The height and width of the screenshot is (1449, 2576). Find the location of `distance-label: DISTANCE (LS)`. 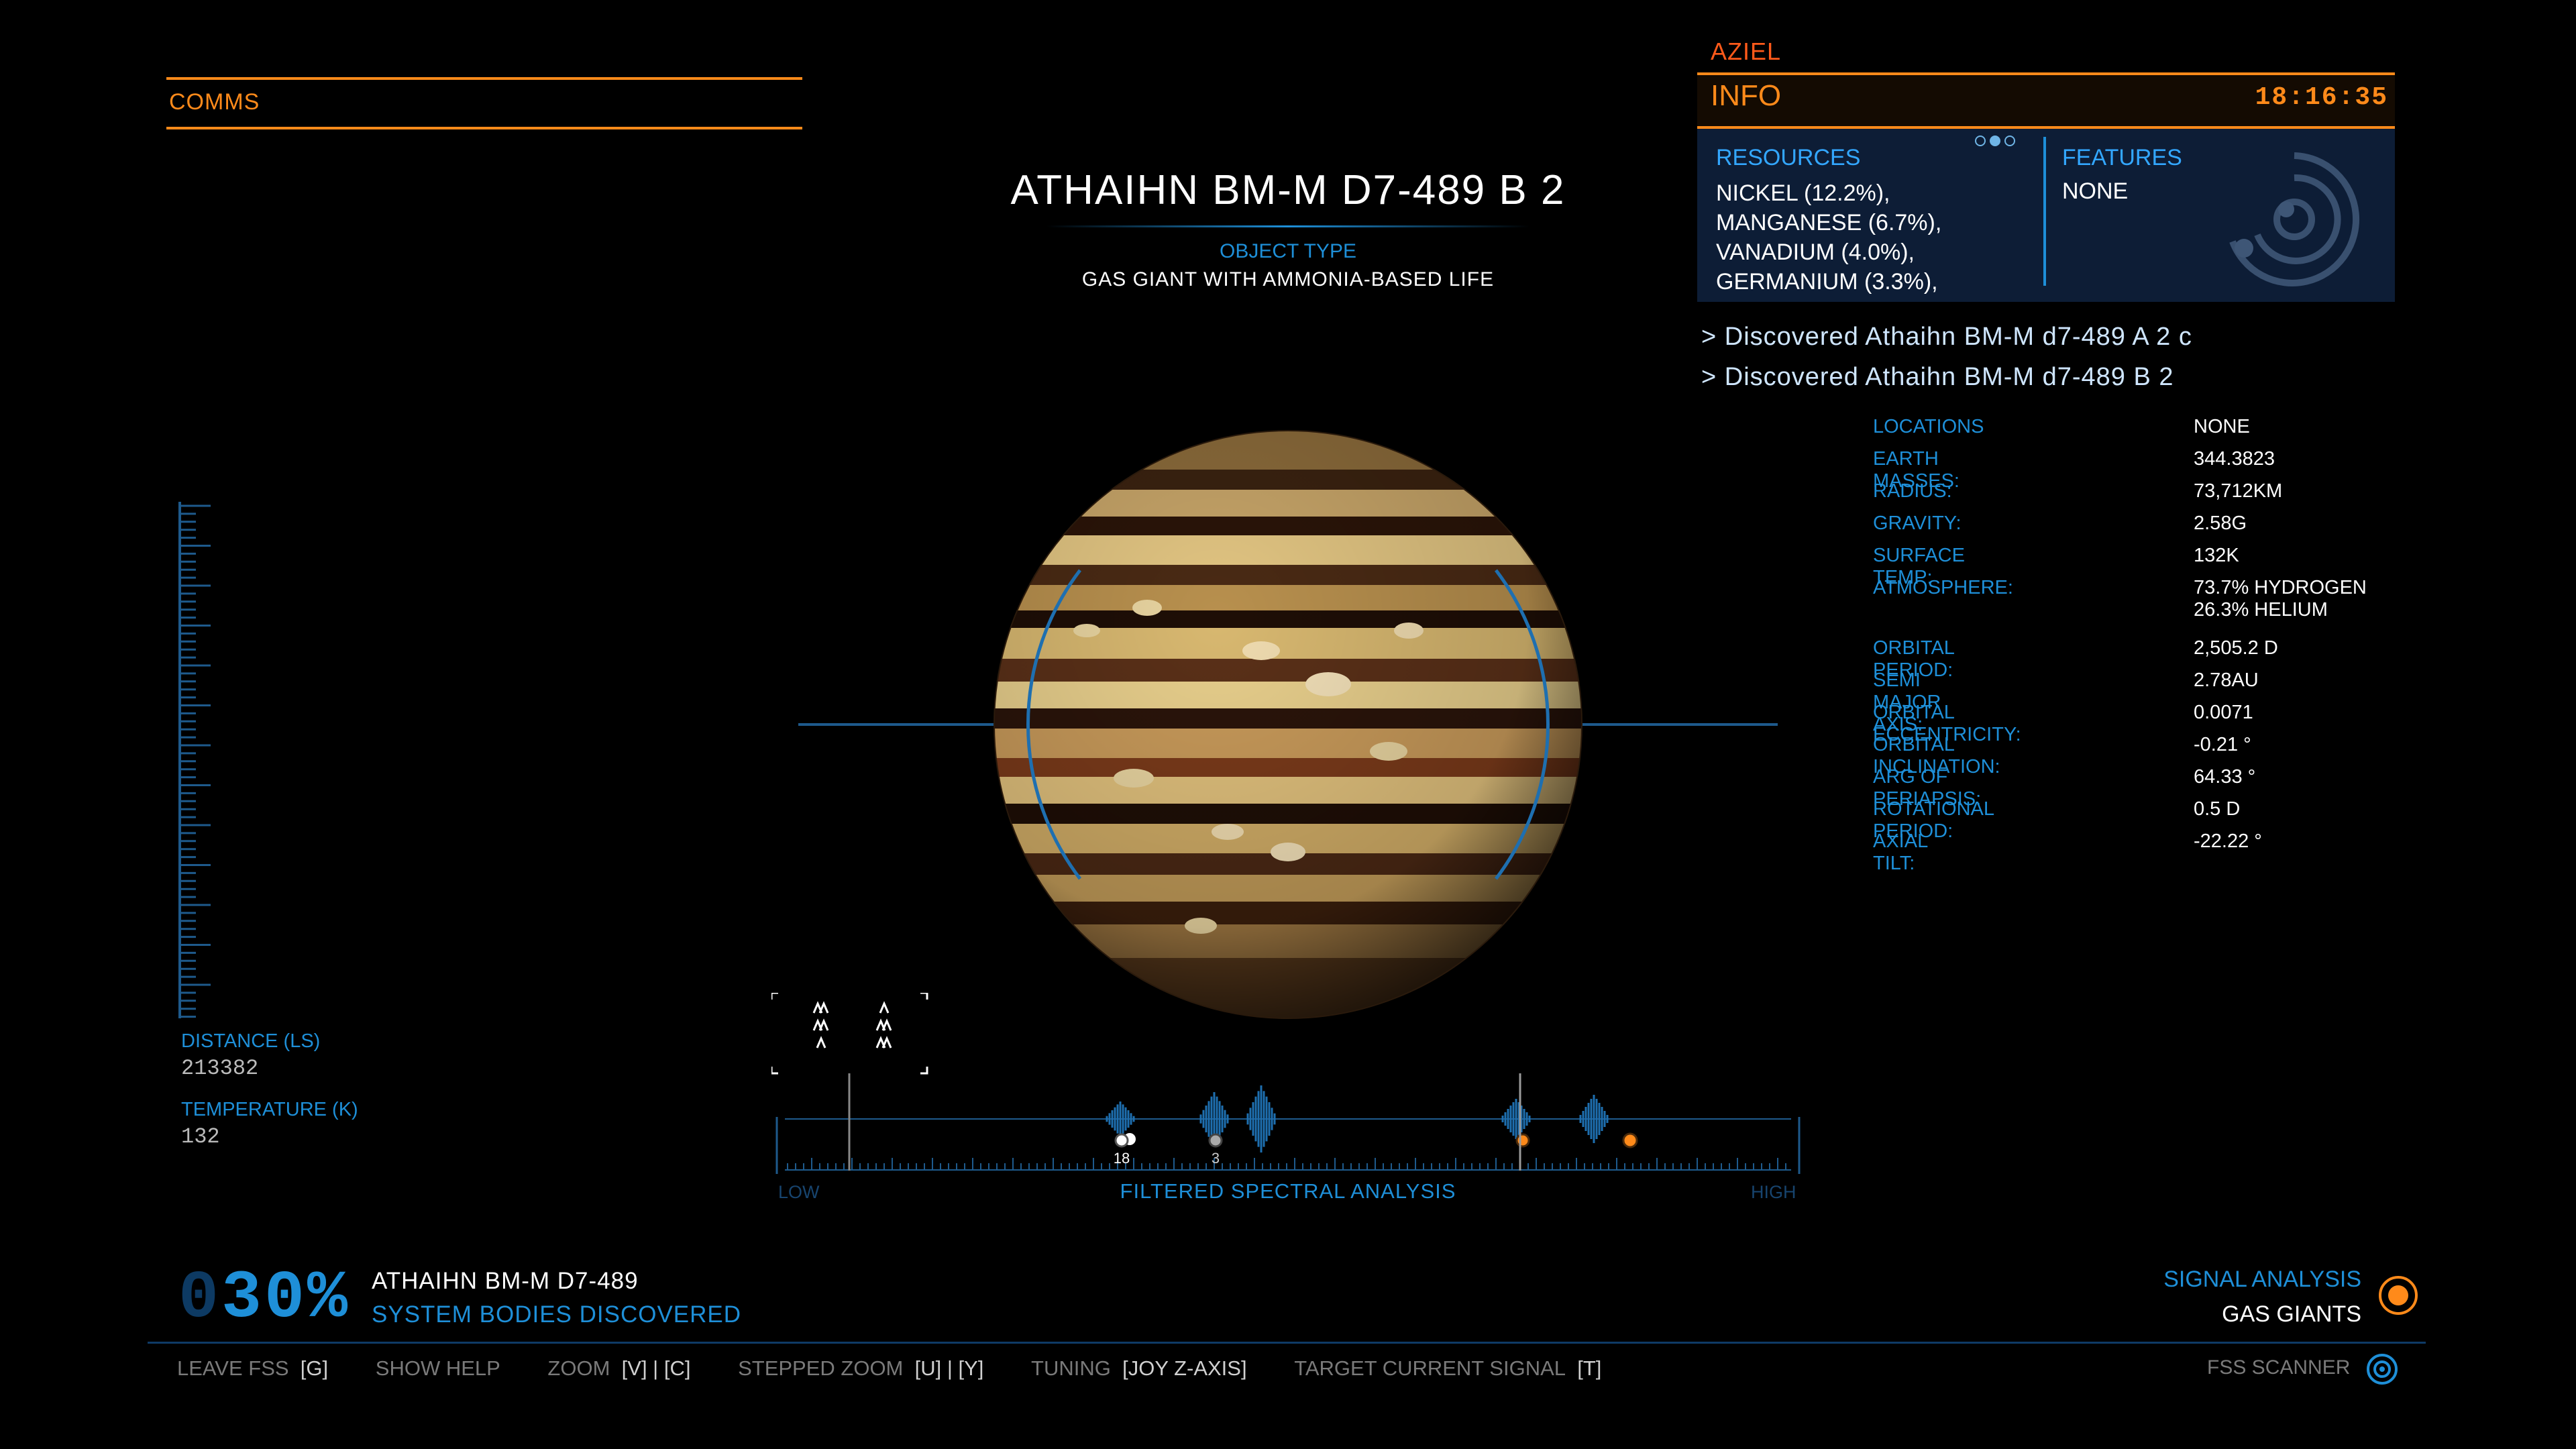

distance-label: DISTANCE (LS) is located at coordinates (251, 1041).